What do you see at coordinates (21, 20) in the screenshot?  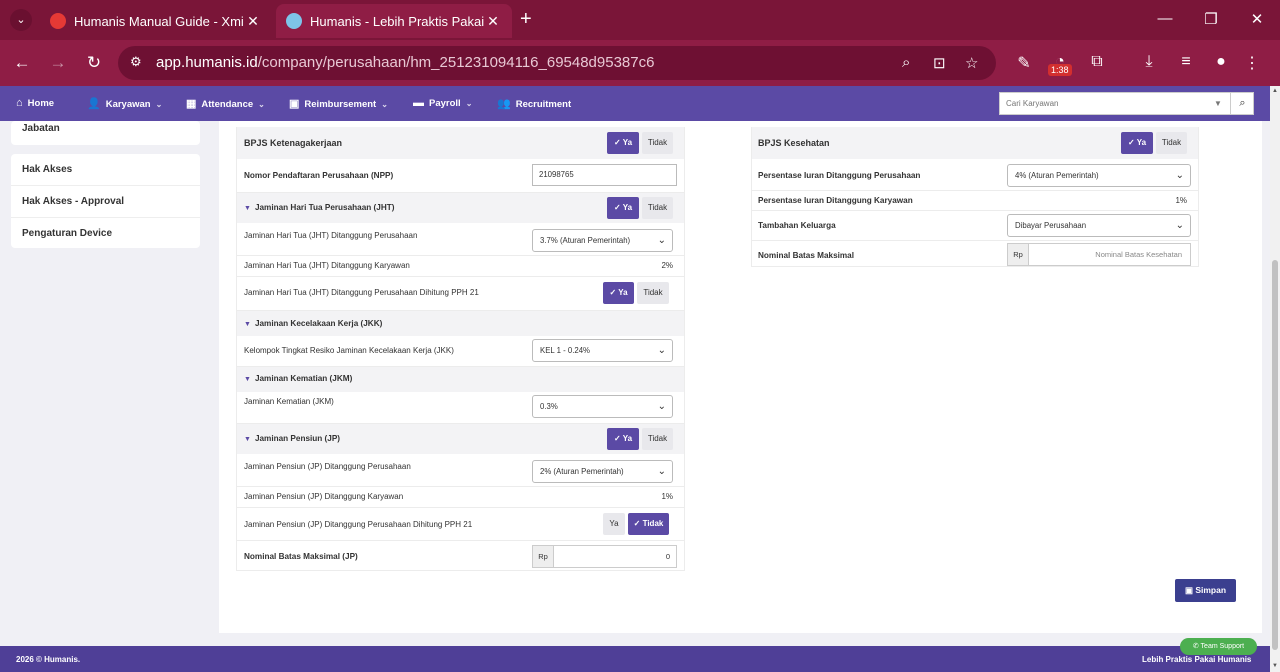 I see `tab-search-chevron-icon: ⌄` at bounding box center [21, 20].